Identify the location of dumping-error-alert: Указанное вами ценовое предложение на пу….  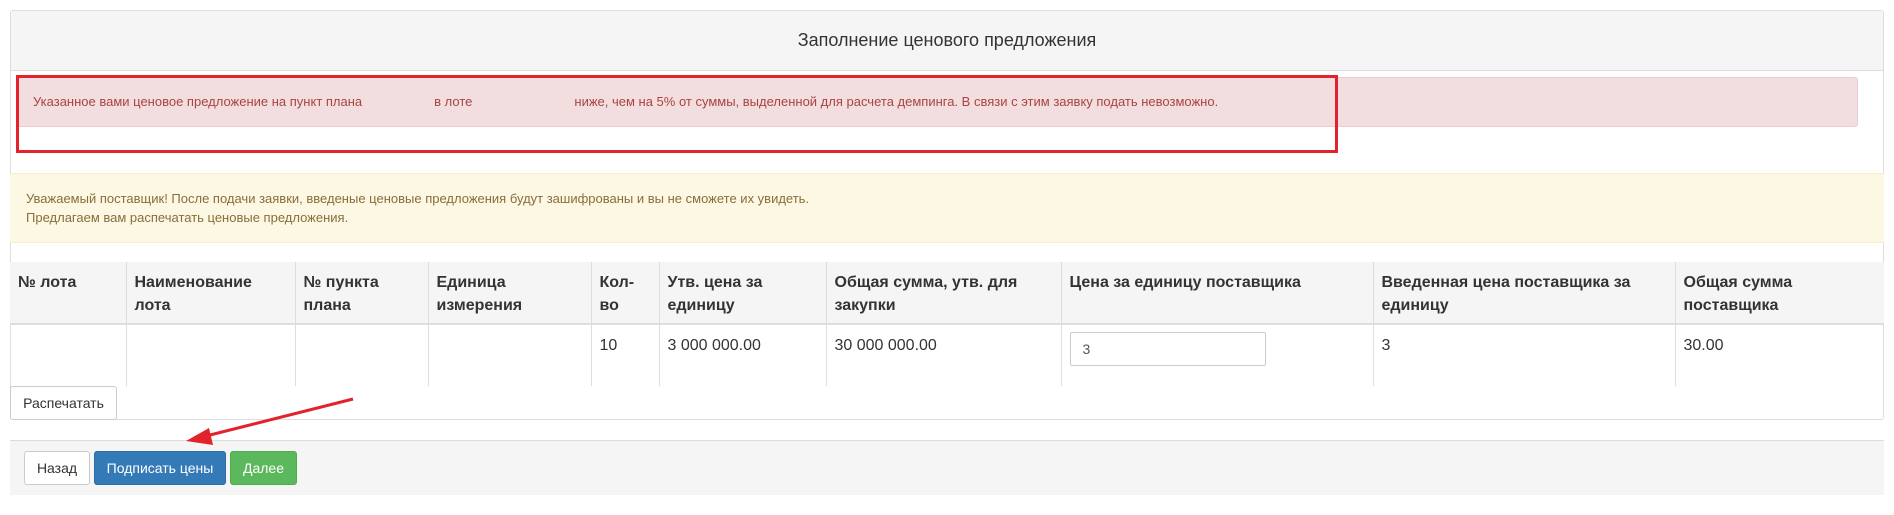
(937, 102).